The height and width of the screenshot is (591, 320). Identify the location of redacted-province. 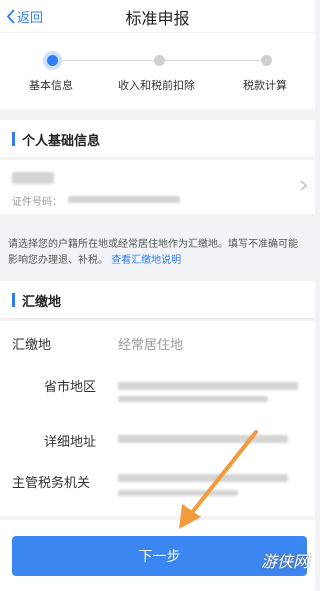
(208, 386).